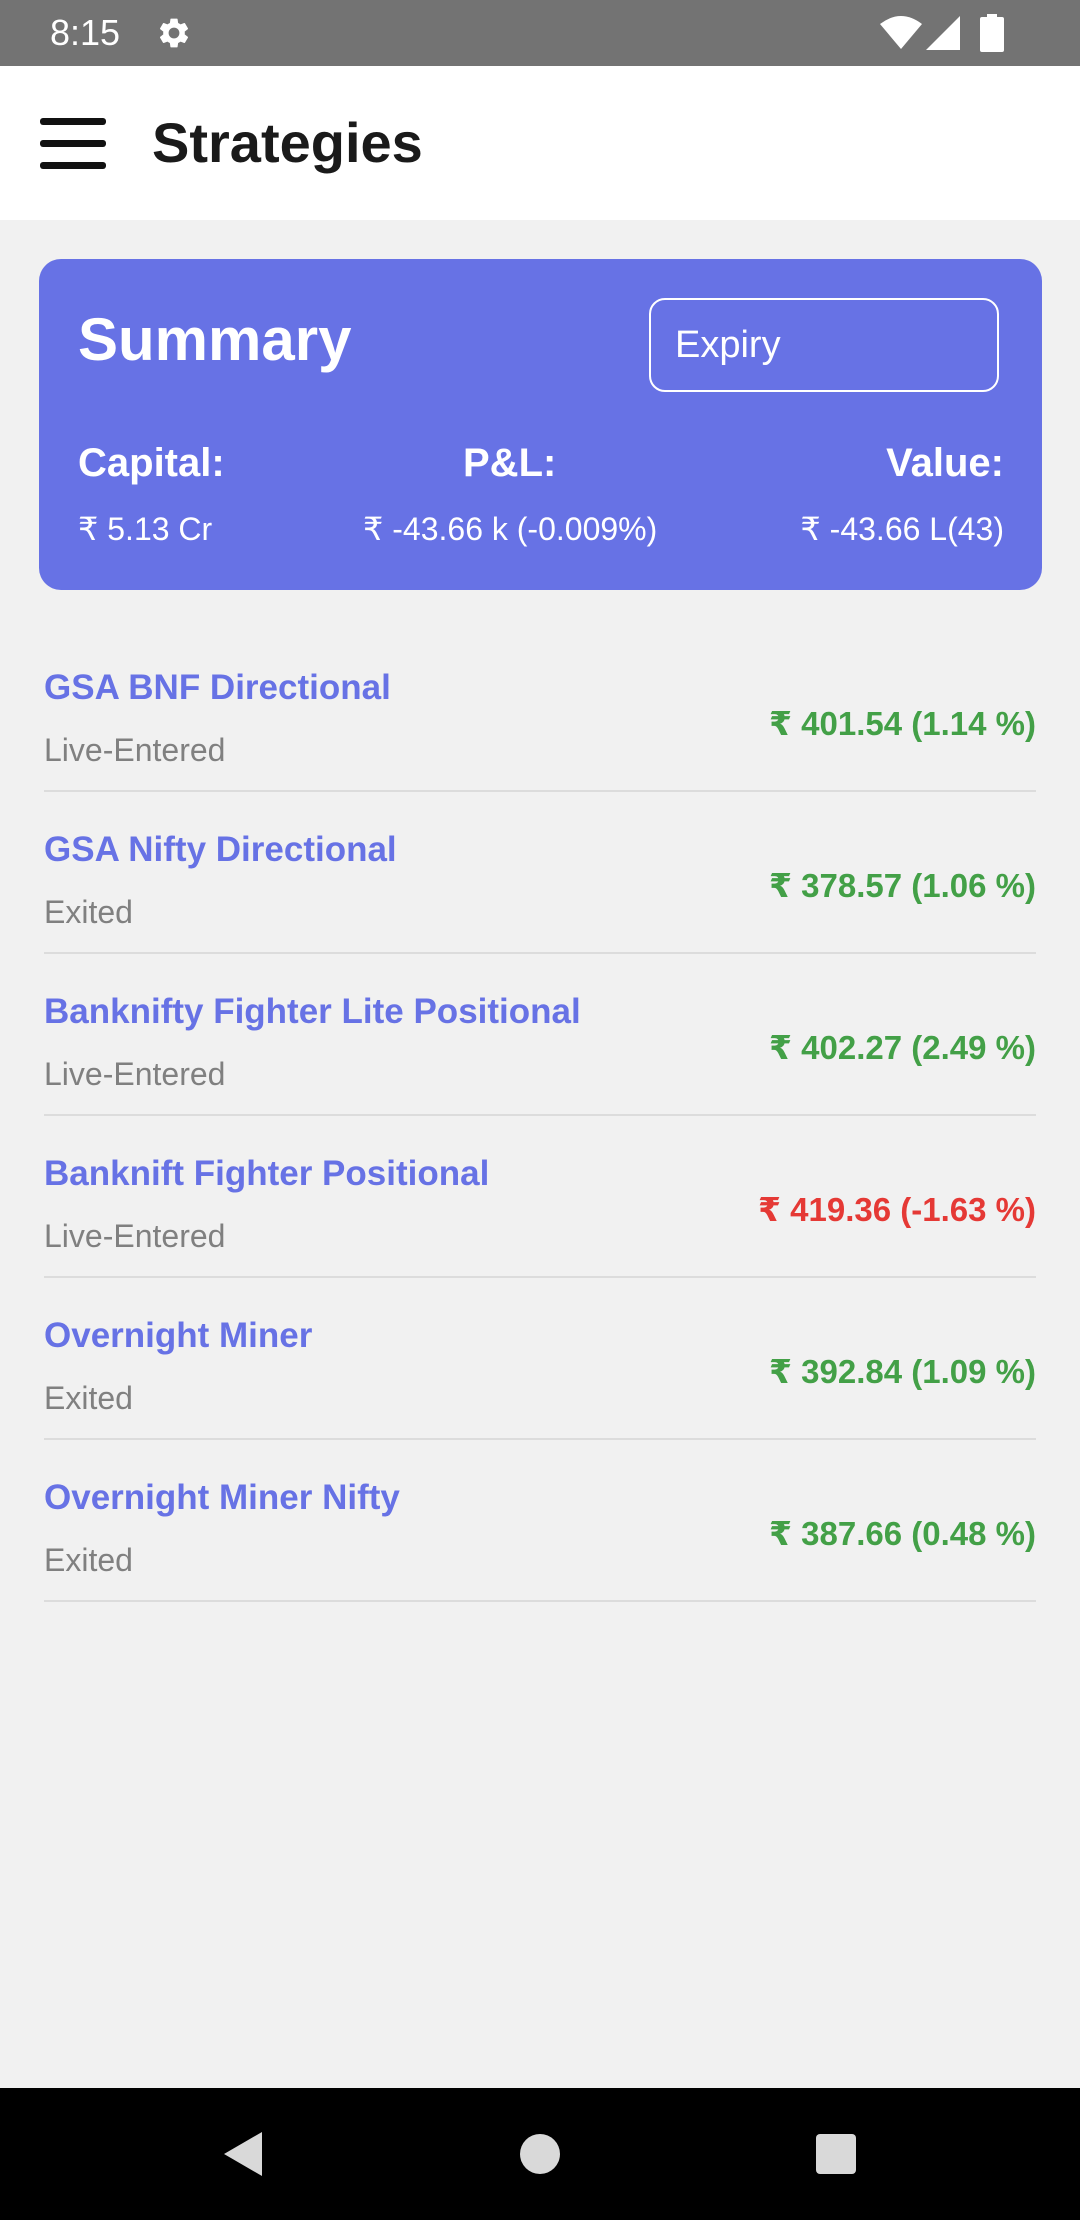  I want to click on strategy-name: GSA BNF Directional, so click(217, 687).